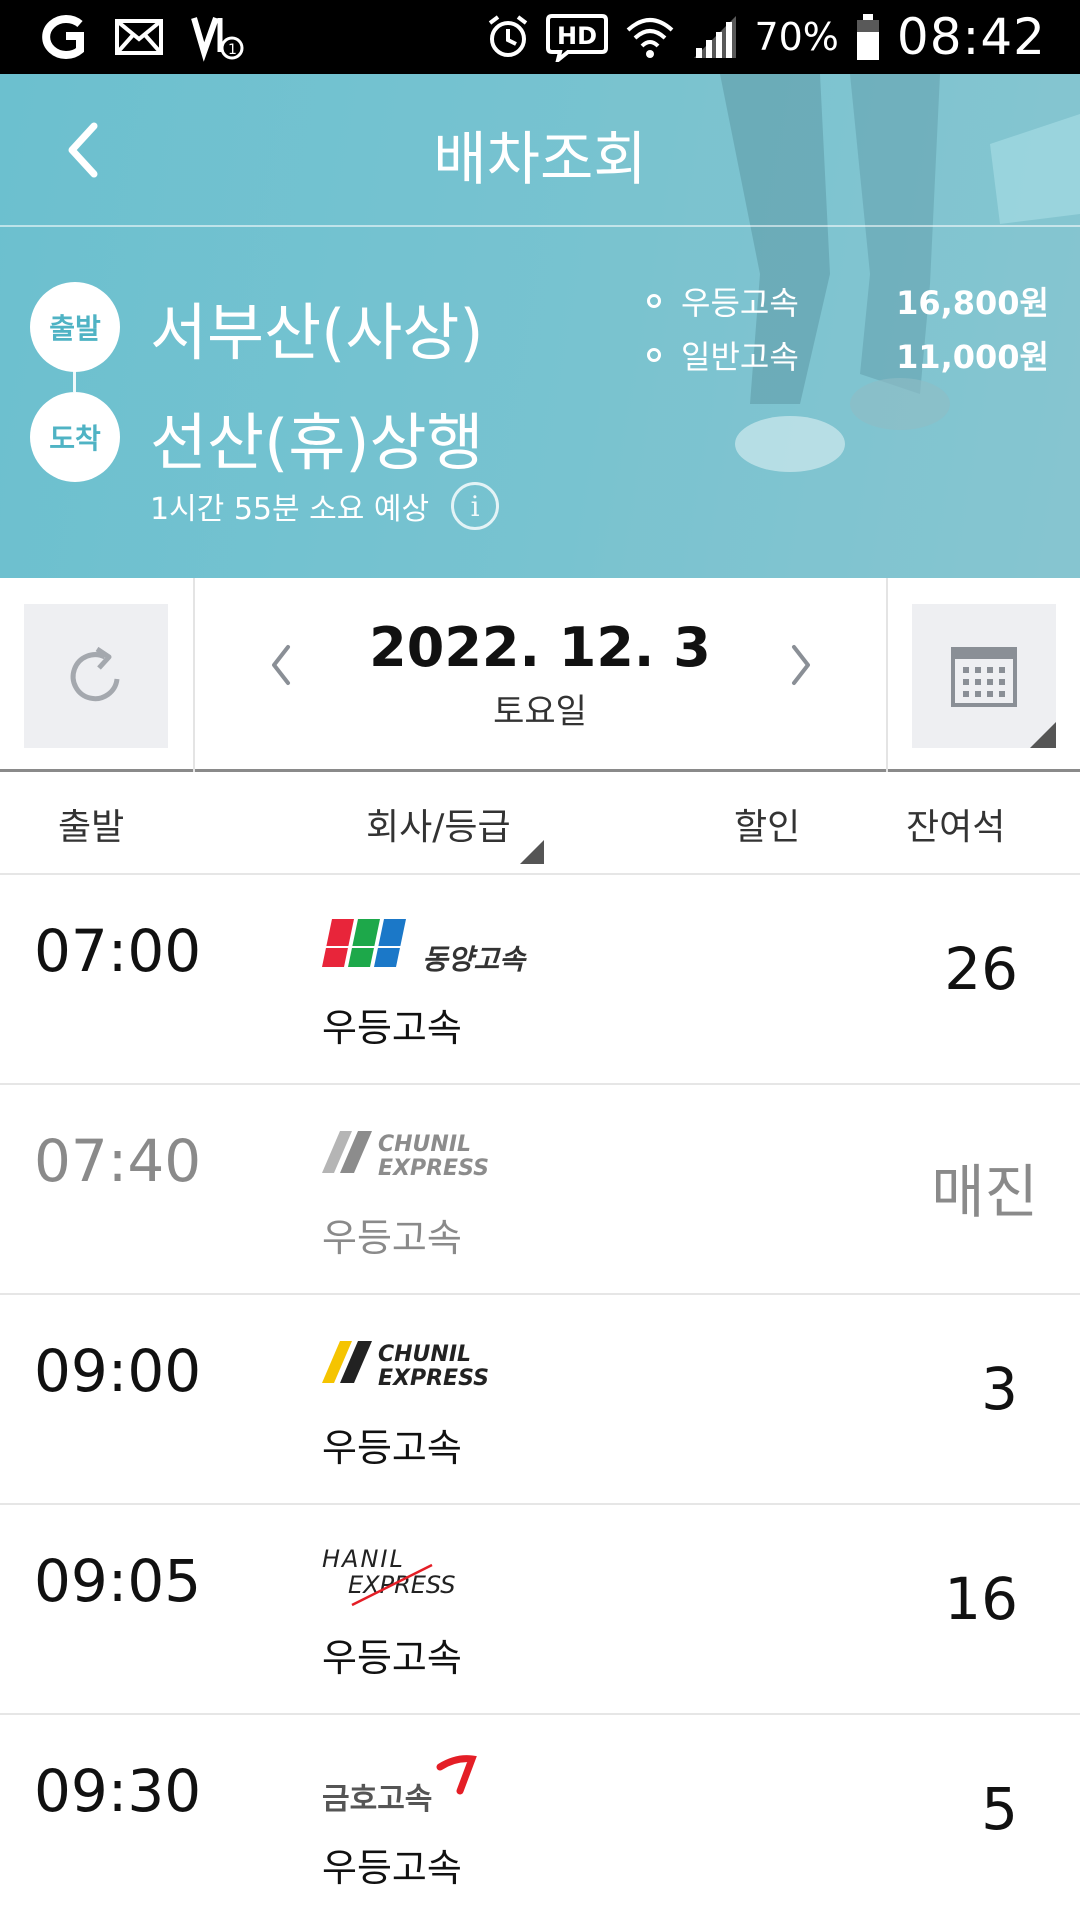 The height and width of the screenshot is (1920, 1080). Describe the element at coordinates (650, 38) in the screenshot. I see `wifi-icon` at that location.